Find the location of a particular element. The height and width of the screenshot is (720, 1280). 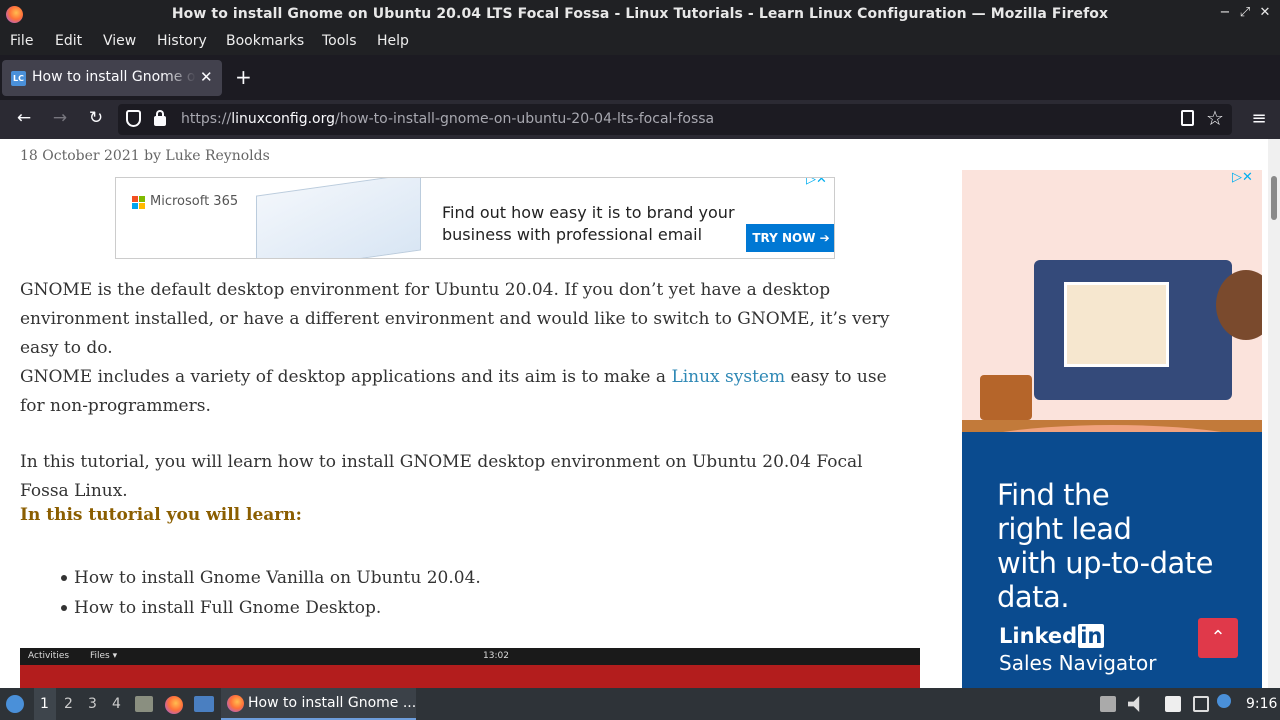

scroll-to-top-button: ⌃ is located at coordinates (1218, 638).